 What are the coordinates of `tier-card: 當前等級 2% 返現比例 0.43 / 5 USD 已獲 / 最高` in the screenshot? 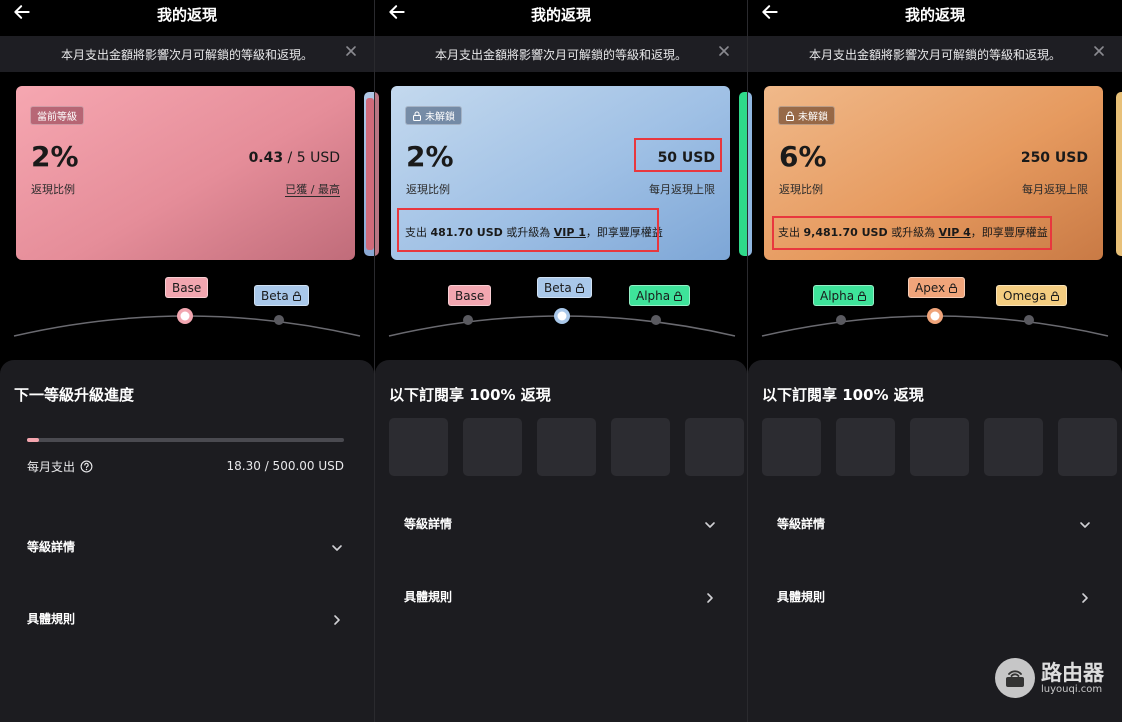 It's located at (185, 173).